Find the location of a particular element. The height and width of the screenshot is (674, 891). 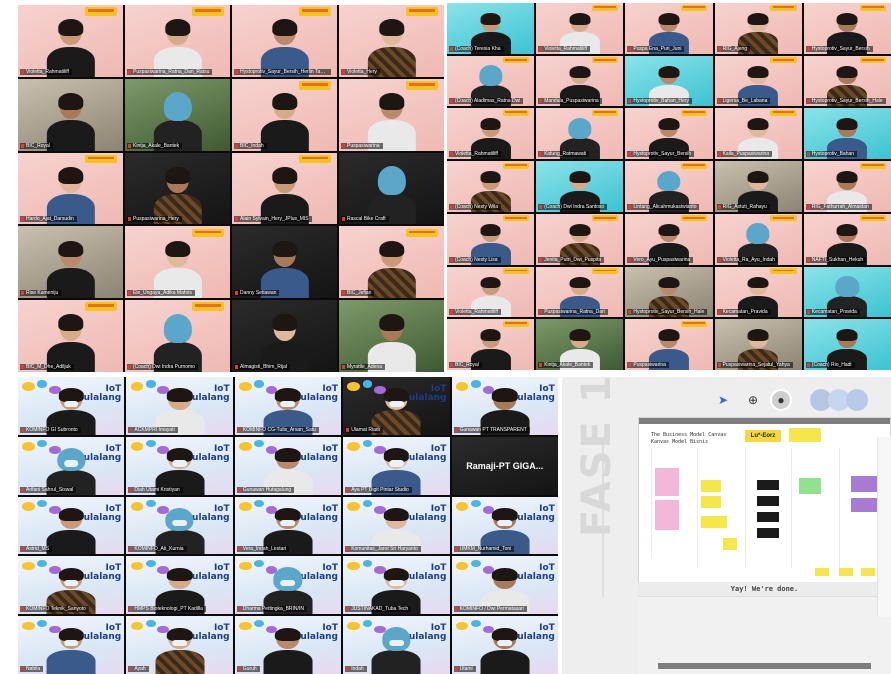

participant-tile: IoT Bulalang Ulamat Riadi is located at coordinates (396, 406).